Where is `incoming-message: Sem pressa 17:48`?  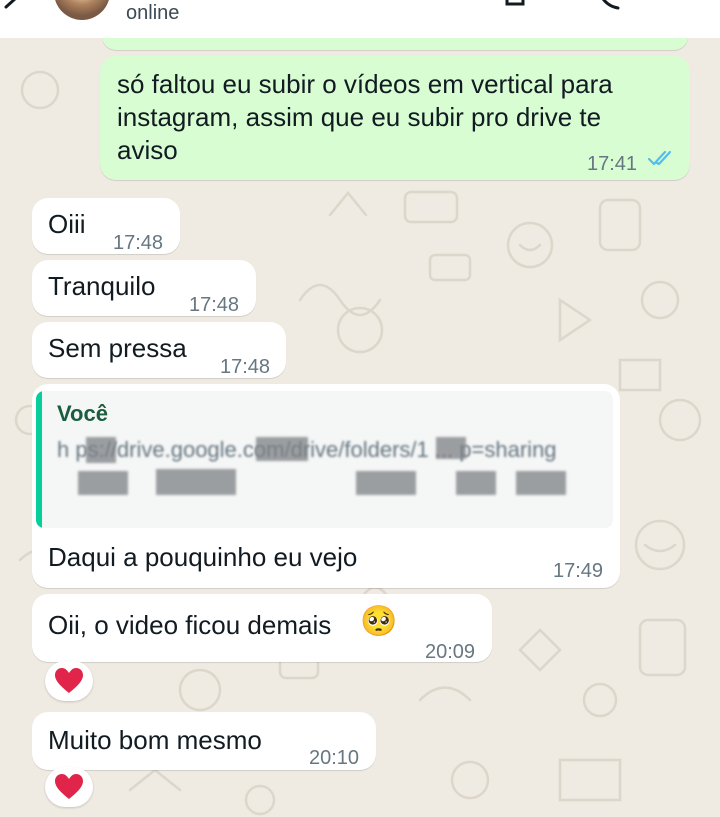
incoming-message: Sem pressa 17:48 is located at coordinates (159, 350).